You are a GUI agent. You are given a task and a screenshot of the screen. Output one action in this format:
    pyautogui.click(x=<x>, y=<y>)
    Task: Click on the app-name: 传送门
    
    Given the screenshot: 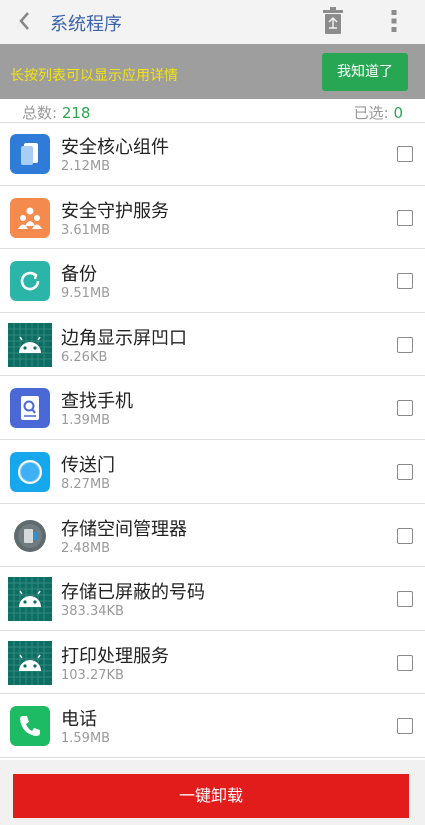 What is the action you would take?
    pyautogui.click(x=88, y=465)
    